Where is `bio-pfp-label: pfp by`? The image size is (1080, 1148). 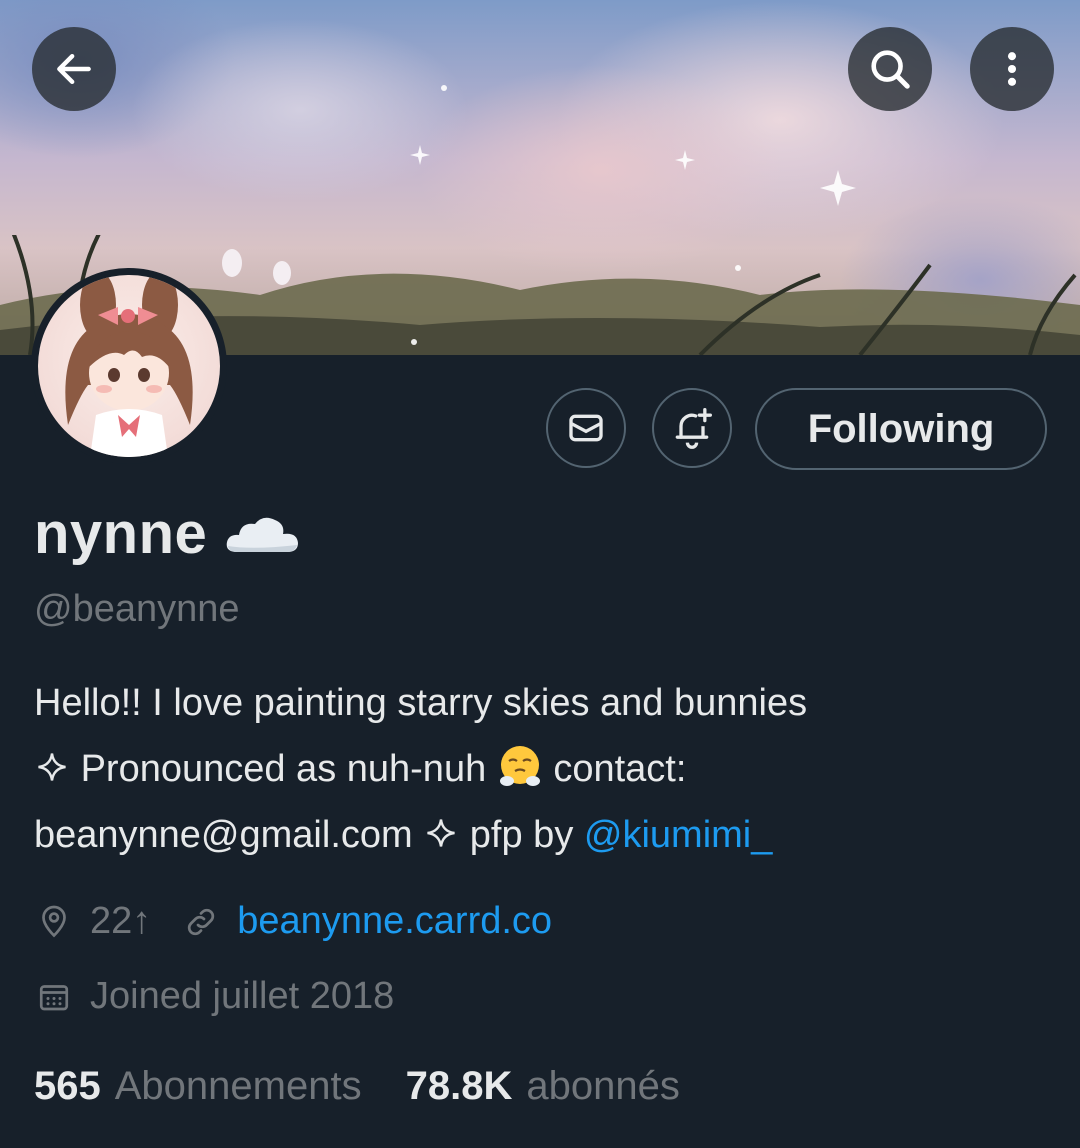
bio-pfp-label: pfp by is located at coordinates (521, 835).